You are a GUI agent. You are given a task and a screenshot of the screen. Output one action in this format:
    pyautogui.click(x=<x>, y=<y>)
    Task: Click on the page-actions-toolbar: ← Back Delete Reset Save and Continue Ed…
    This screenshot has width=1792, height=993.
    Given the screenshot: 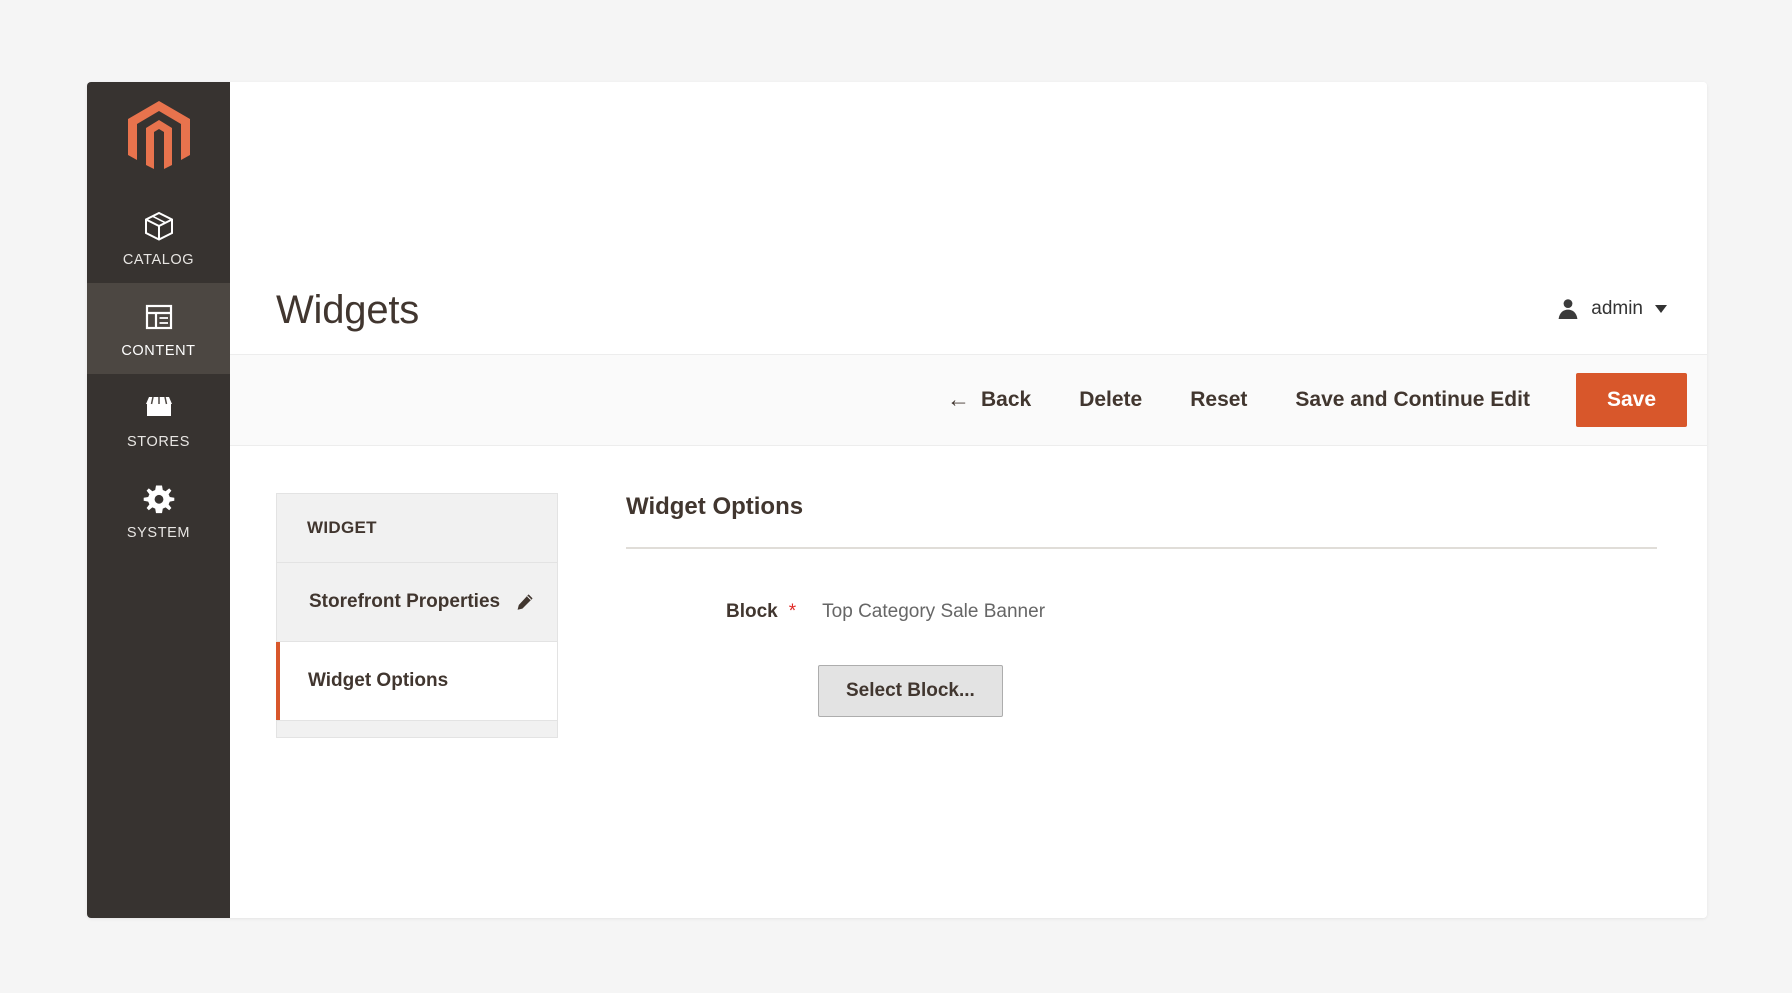 What is the action you would take?
    pyautogui.click(x=968, y=400)
    